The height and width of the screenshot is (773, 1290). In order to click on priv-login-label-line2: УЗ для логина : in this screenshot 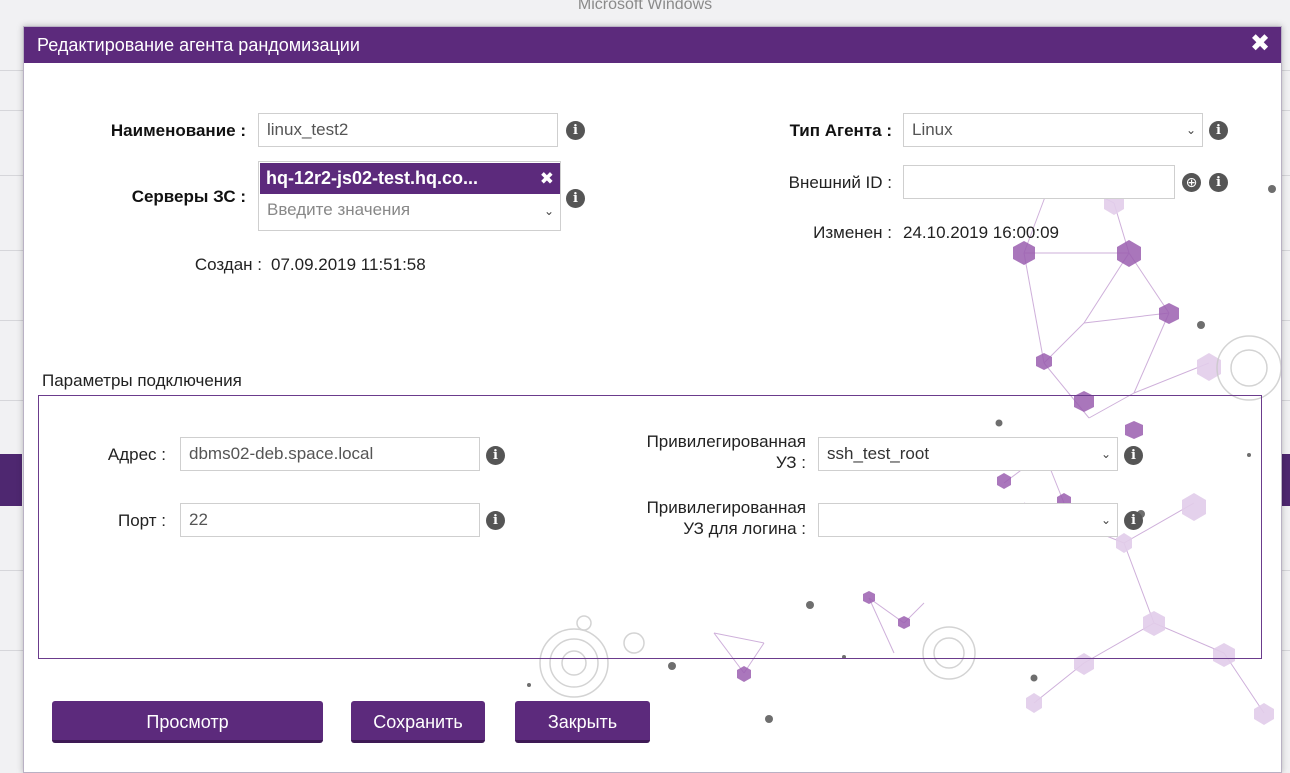, I will do `click(744, 528)`.